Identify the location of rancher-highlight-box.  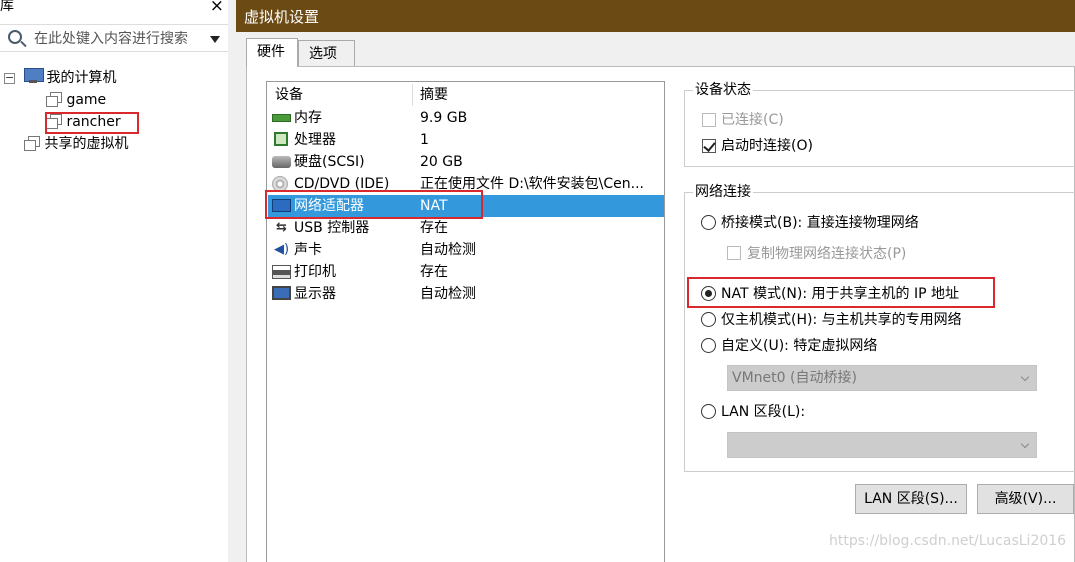
(92, 123).